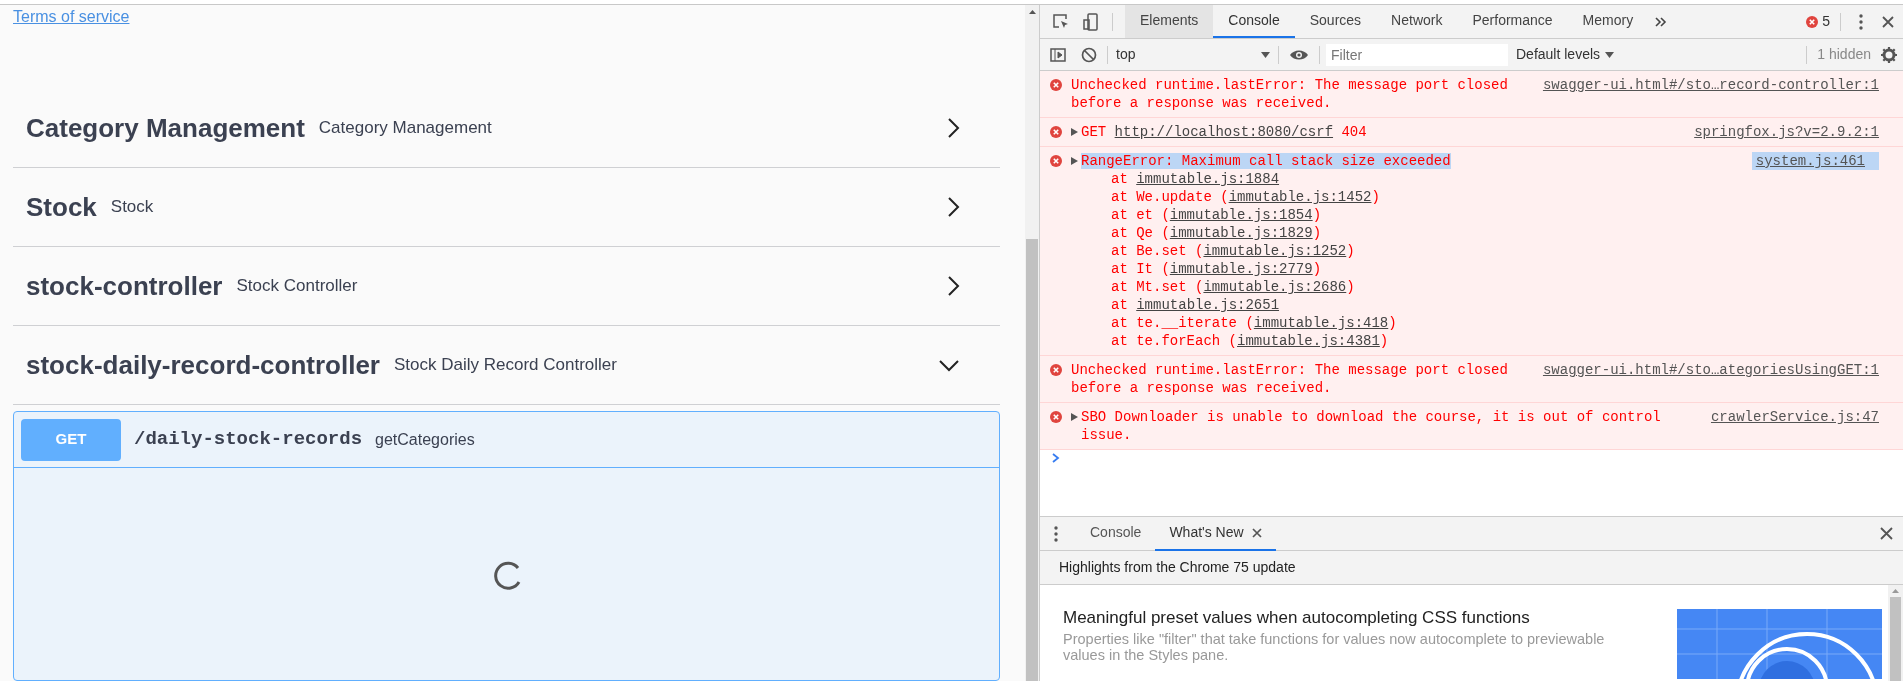 This screenshot has height=681, width=1903. What do you see at coordinates (1406, 341) in the screenshot?
I see `stack-frame: at te.forEach (immutable.js:4381)` at bounding box center [1406, 341].